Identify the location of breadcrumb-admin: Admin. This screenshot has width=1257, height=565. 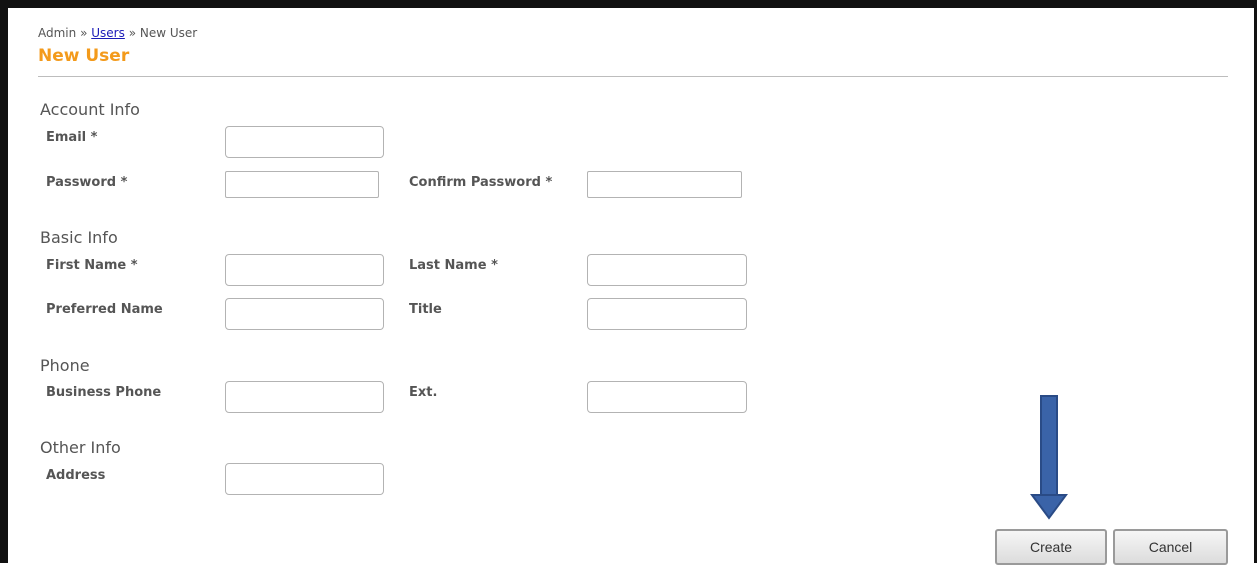
(57, 33).